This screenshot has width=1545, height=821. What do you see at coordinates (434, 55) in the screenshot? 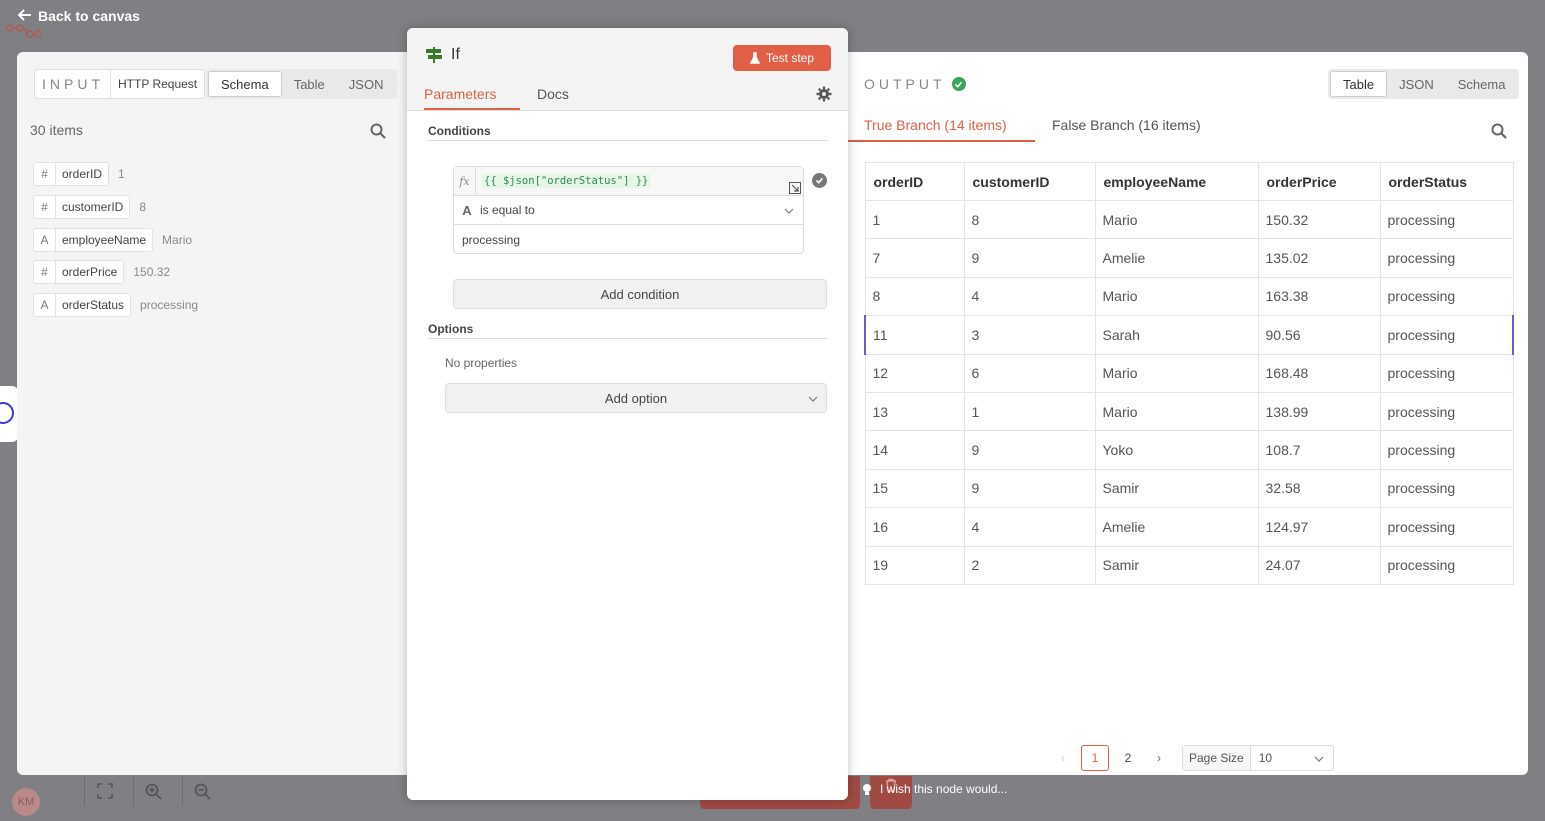
I see `signpost-icon` at bounding box center [434, 55].